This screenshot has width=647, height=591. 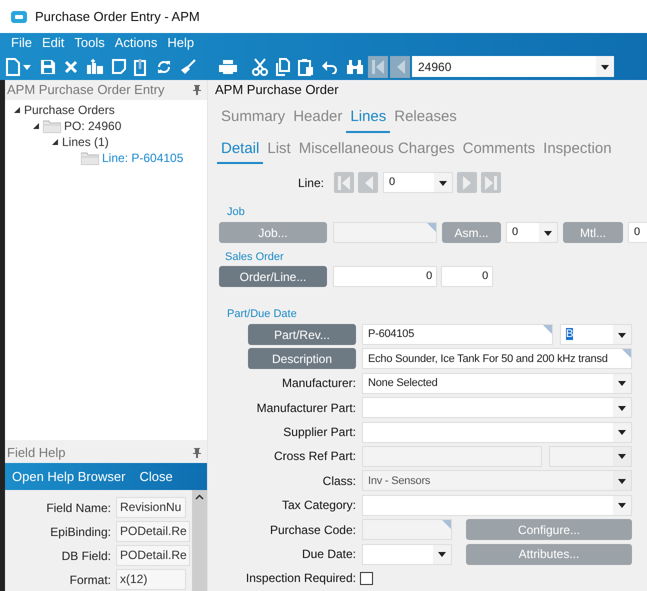 What do you see at coordinates (310, 183) in the screenshot?
I see `field-label: Line:` at bounding box center [310, 183].